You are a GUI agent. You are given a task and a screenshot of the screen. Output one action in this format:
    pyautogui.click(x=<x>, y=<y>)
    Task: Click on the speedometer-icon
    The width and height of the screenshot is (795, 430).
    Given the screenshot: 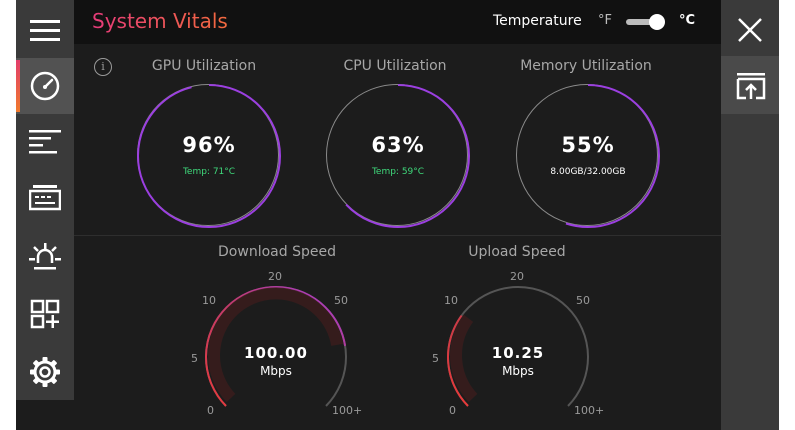 What is the action you would take?
    pyautogui.click(x=45, y=86)
    